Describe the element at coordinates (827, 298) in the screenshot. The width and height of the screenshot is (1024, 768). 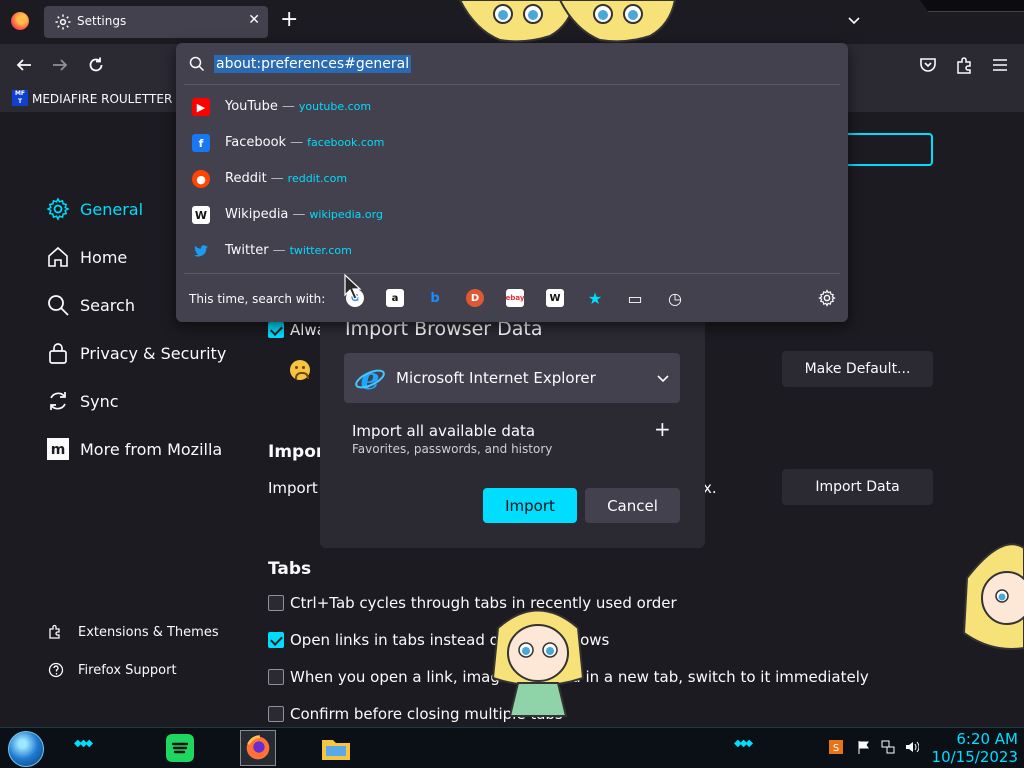
I see `search-settings-gear-icon` at that location.